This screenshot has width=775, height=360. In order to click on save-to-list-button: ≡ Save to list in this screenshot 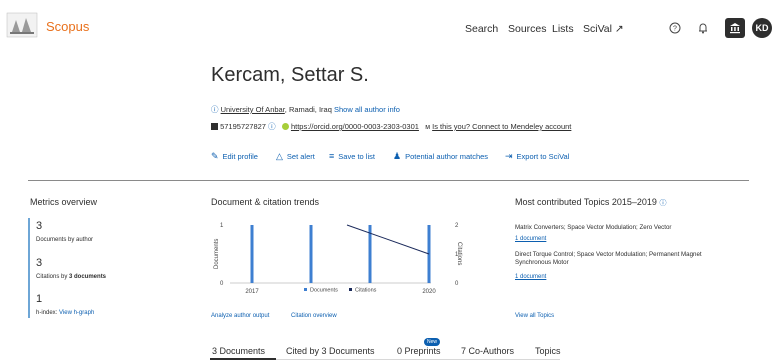, I will do `click(352, 156)`.